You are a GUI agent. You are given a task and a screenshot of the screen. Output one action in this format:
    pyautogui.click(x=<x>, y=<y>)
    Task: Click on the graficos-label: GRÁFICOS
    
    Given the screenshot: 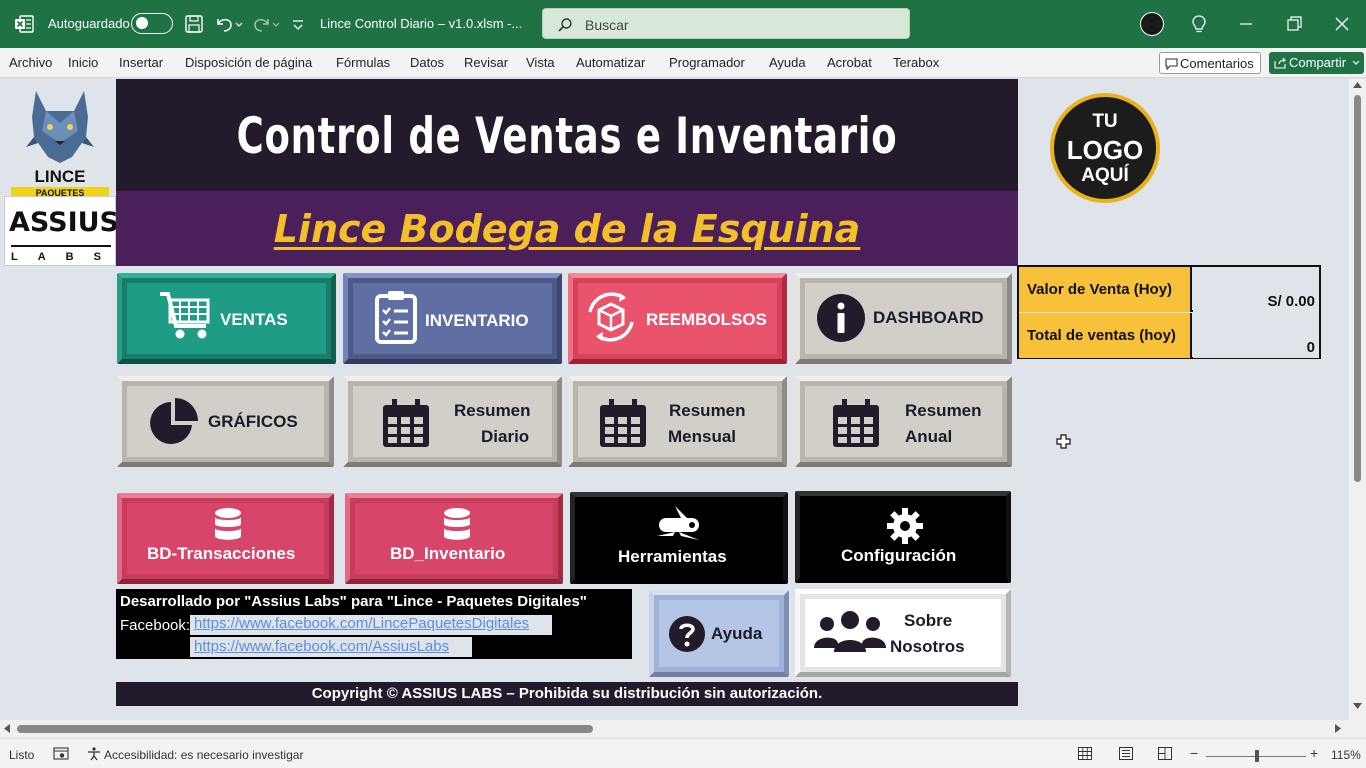 What is the action you would take?
    pyautogui.click(x=253, y=421)
    